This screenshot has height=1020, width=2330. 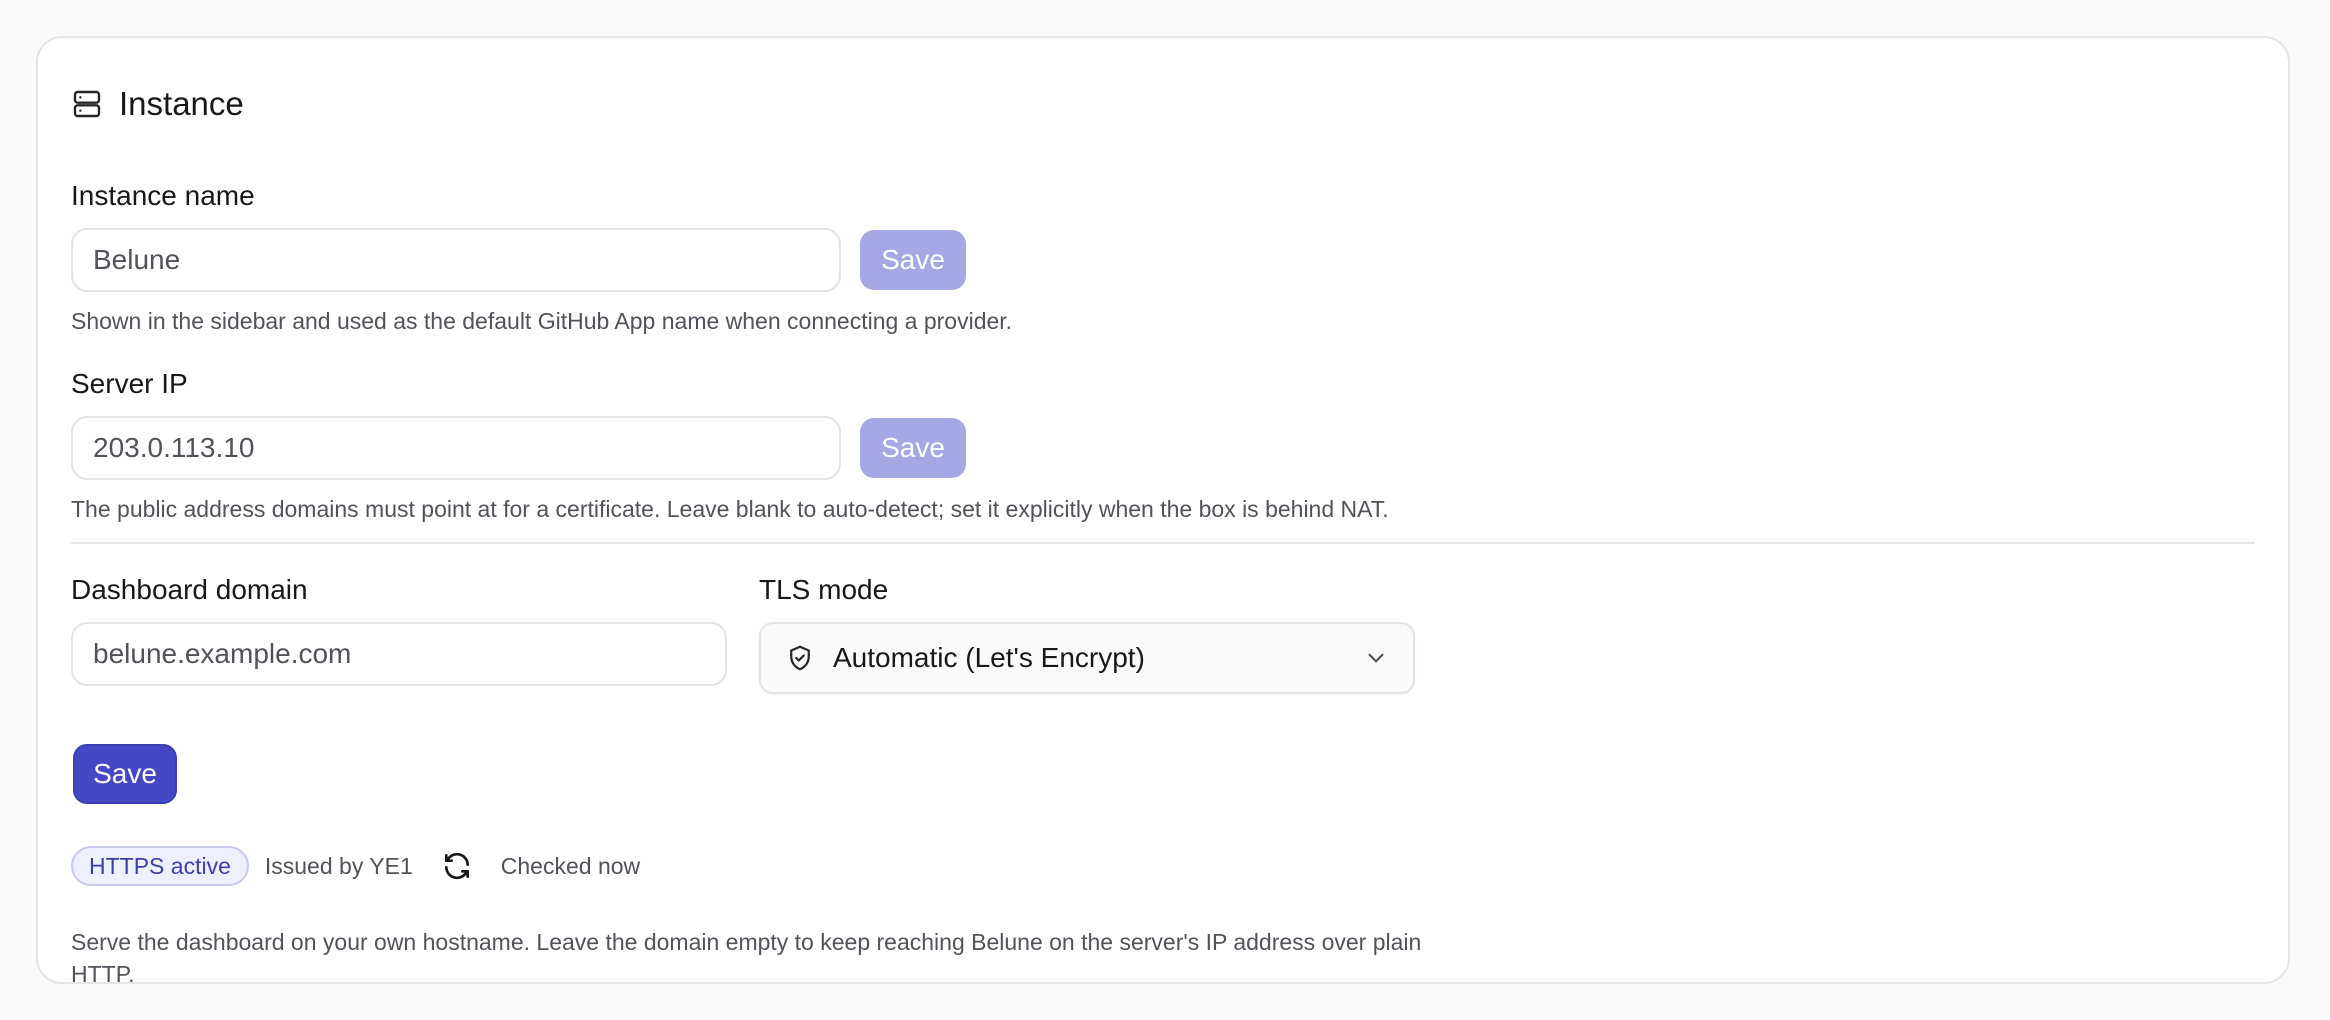 I want to click on dashboard-domain-label: Dashboard domain, so click(x=189, y=589).